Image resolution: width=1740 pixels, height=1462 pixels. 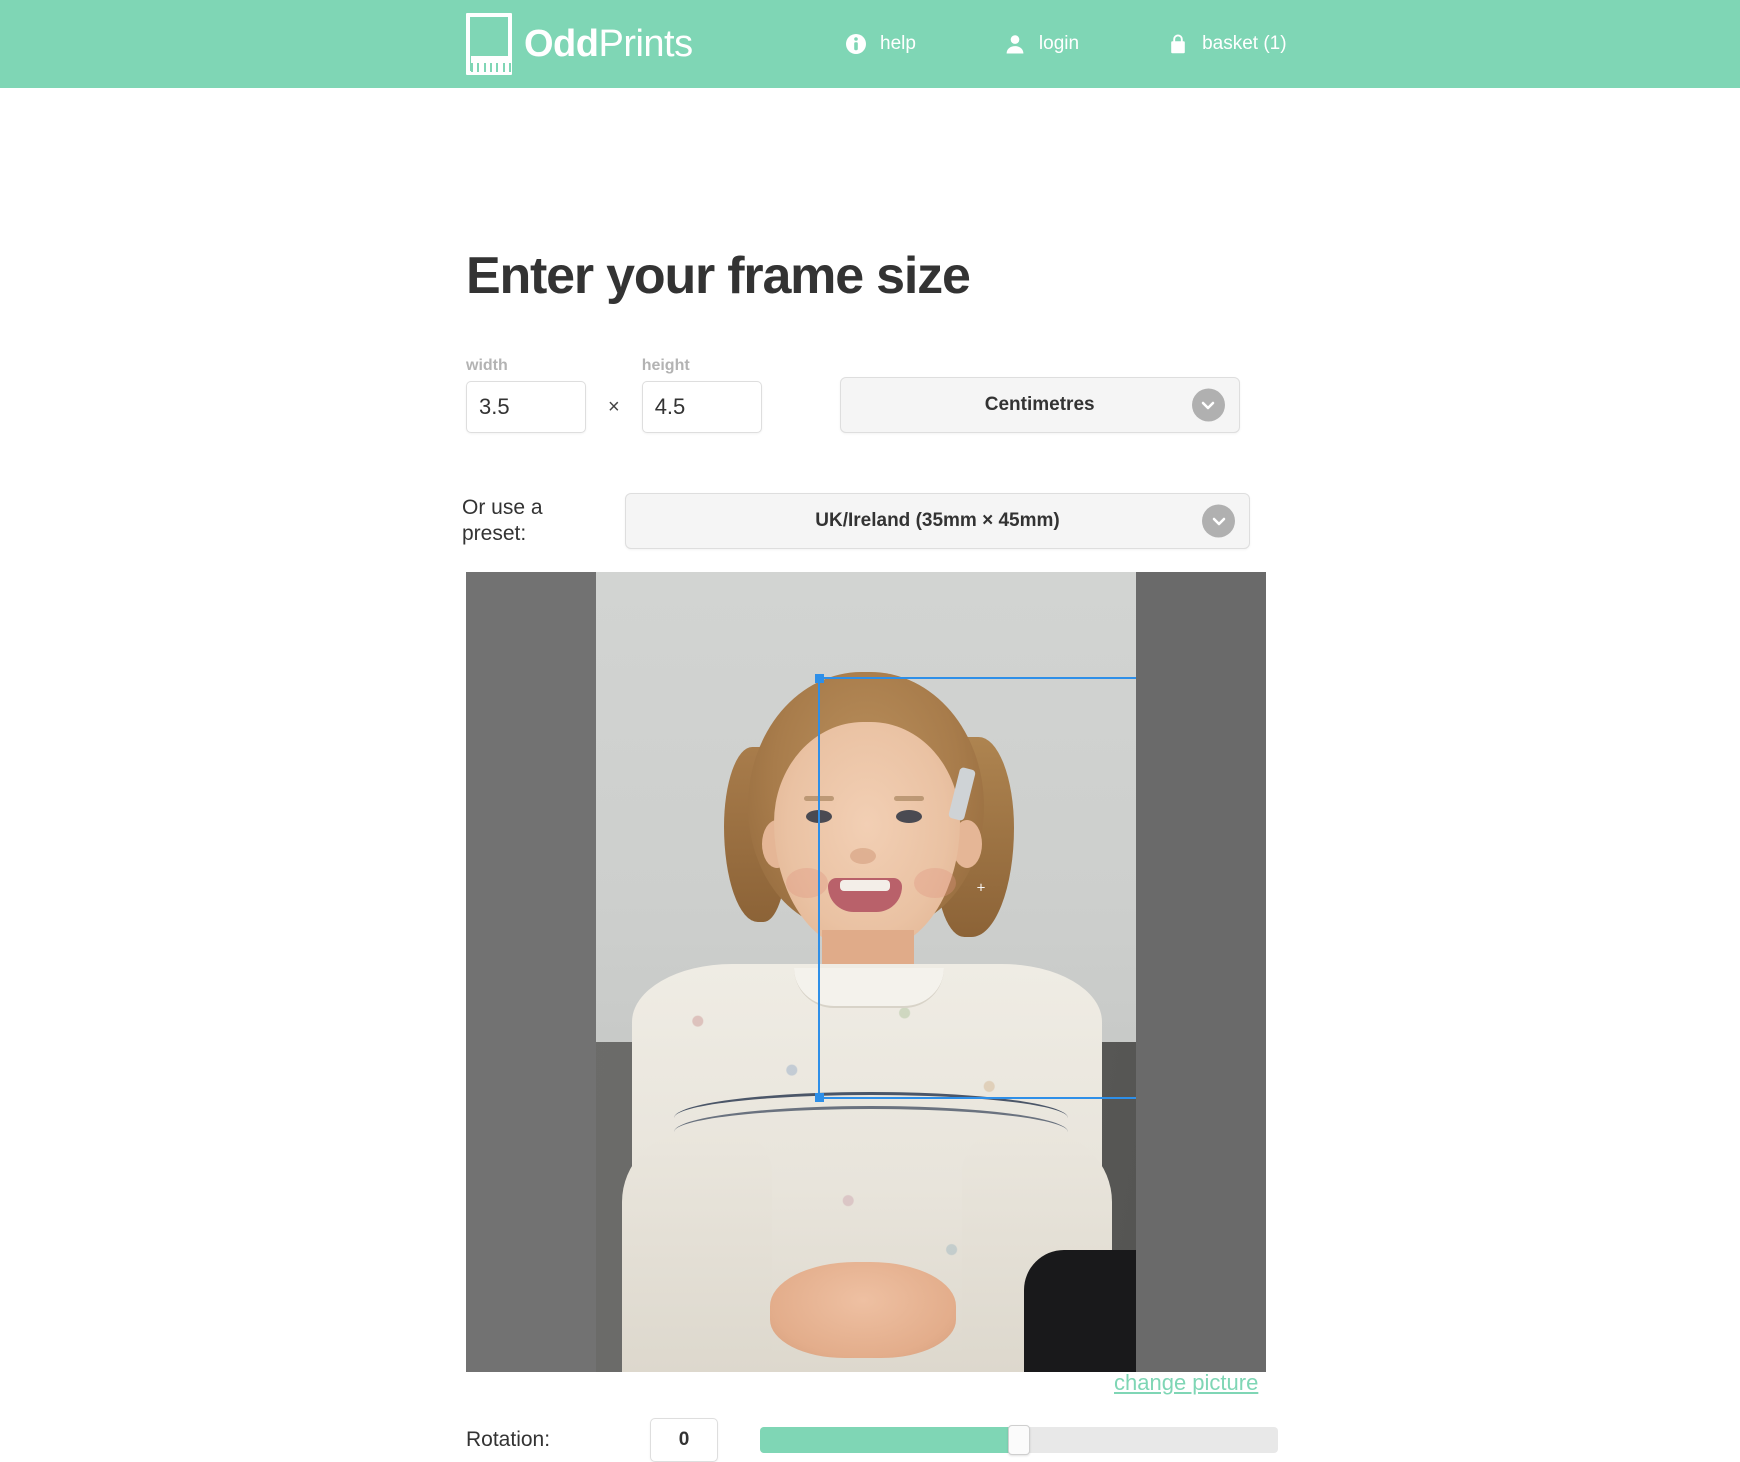 I want to click on photo-arm-left, so click(x=697, y=1252).